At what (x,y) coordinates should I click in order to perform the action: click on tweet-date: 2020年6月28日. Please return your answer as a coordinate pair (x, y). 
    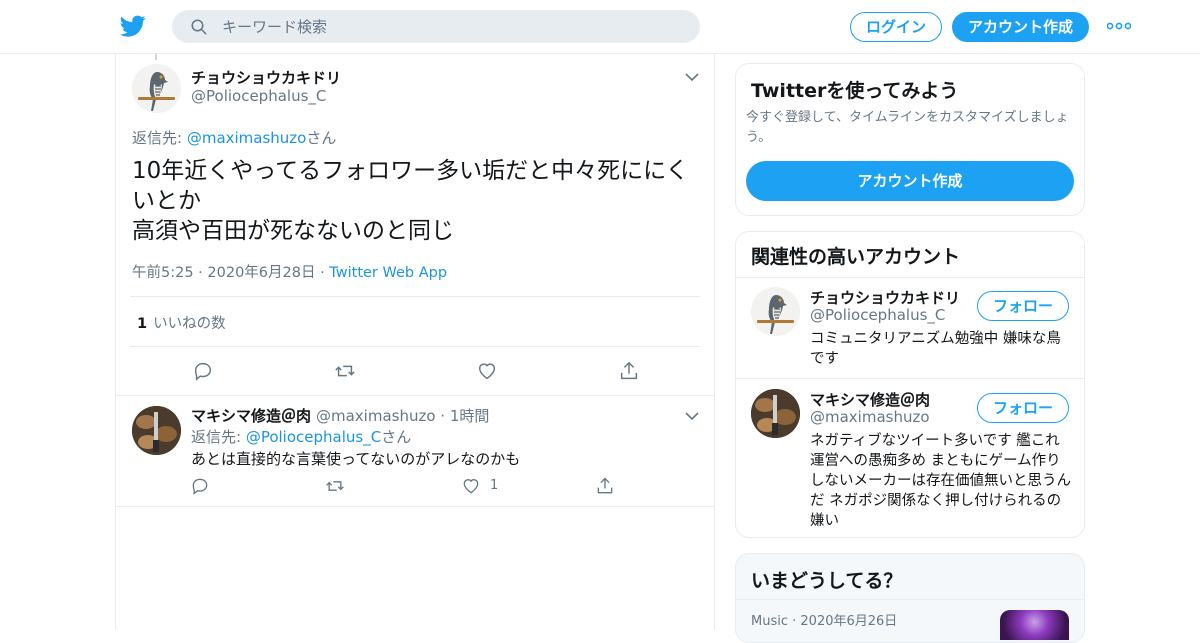
    Looking at the image, I should click on (261, 273).